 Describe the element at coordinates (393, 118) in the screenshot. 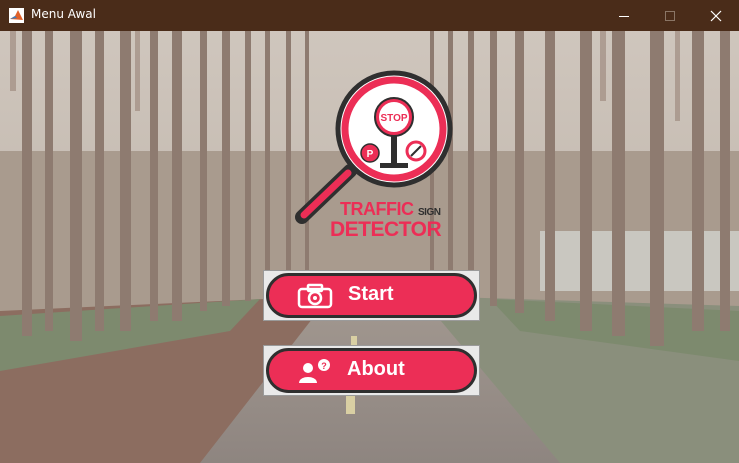

I see `svg-text: STOP` at that location.